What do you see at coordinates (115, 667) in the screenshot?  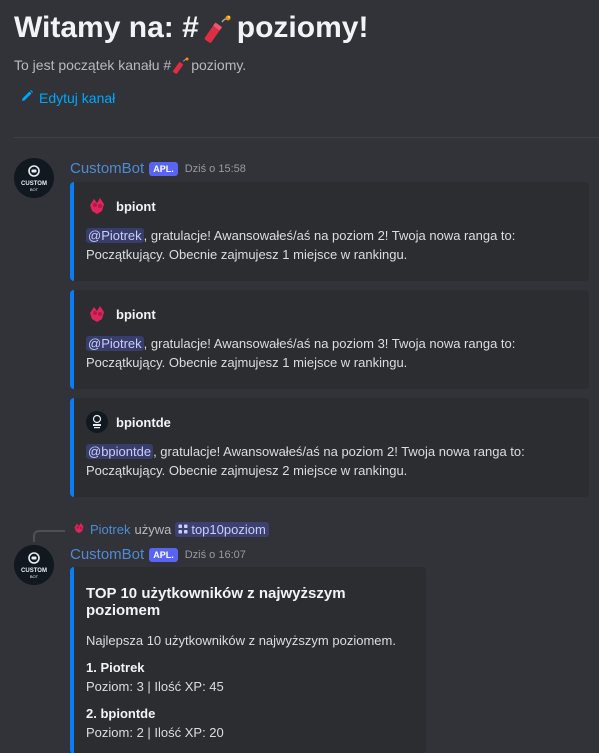 I see `leaderboard-entry-name: 1. Piotrek` at bounding box center [115, 667].